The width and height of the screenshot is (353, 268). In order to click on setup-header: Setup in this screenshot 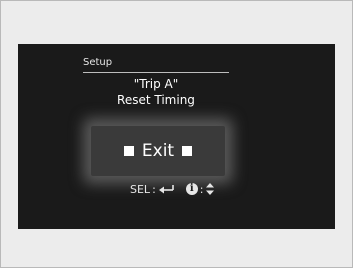, I will do `click(98, 62)`.